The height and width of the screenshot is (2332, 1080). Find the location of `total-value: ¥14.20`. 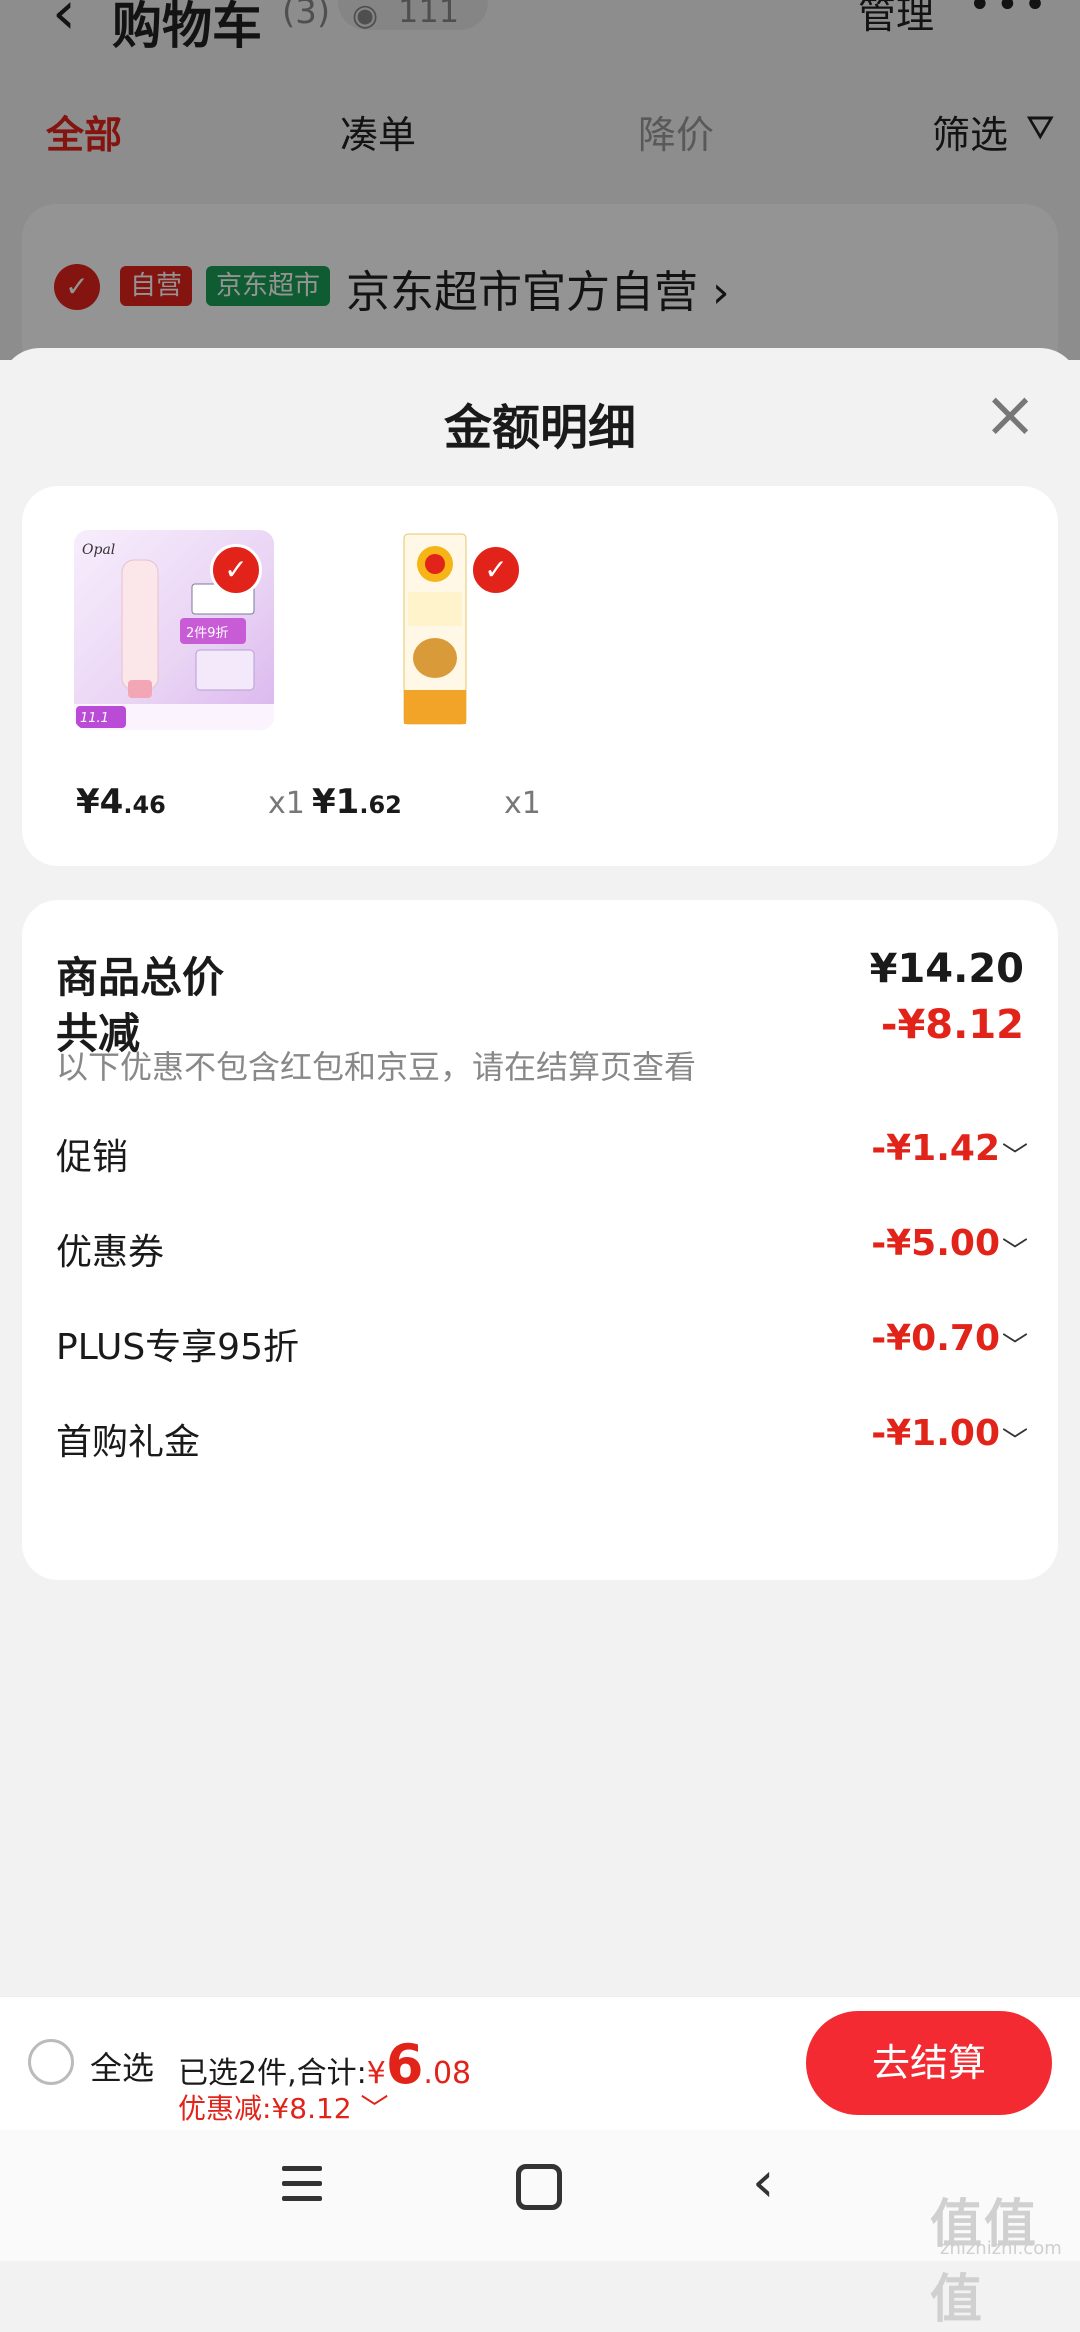

total-value: ¥14.20 is located at coordinates (946, 969).